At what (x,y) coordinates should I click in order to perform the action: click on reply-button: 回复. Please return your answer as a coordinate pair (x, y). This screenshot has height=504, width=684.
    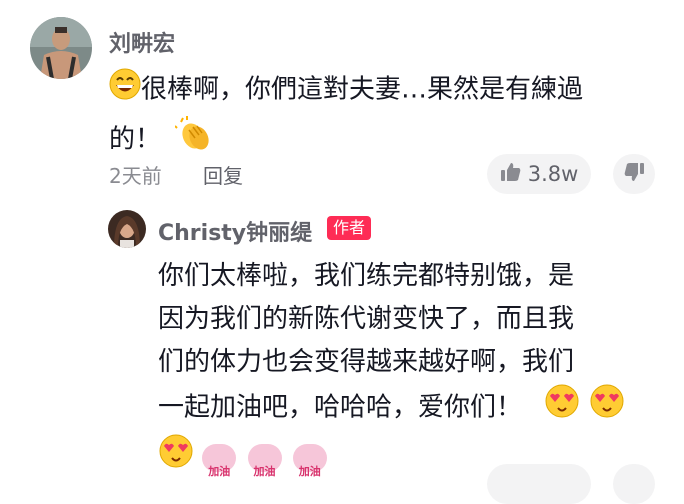
    Looking at the image, I should click on (223, 174).